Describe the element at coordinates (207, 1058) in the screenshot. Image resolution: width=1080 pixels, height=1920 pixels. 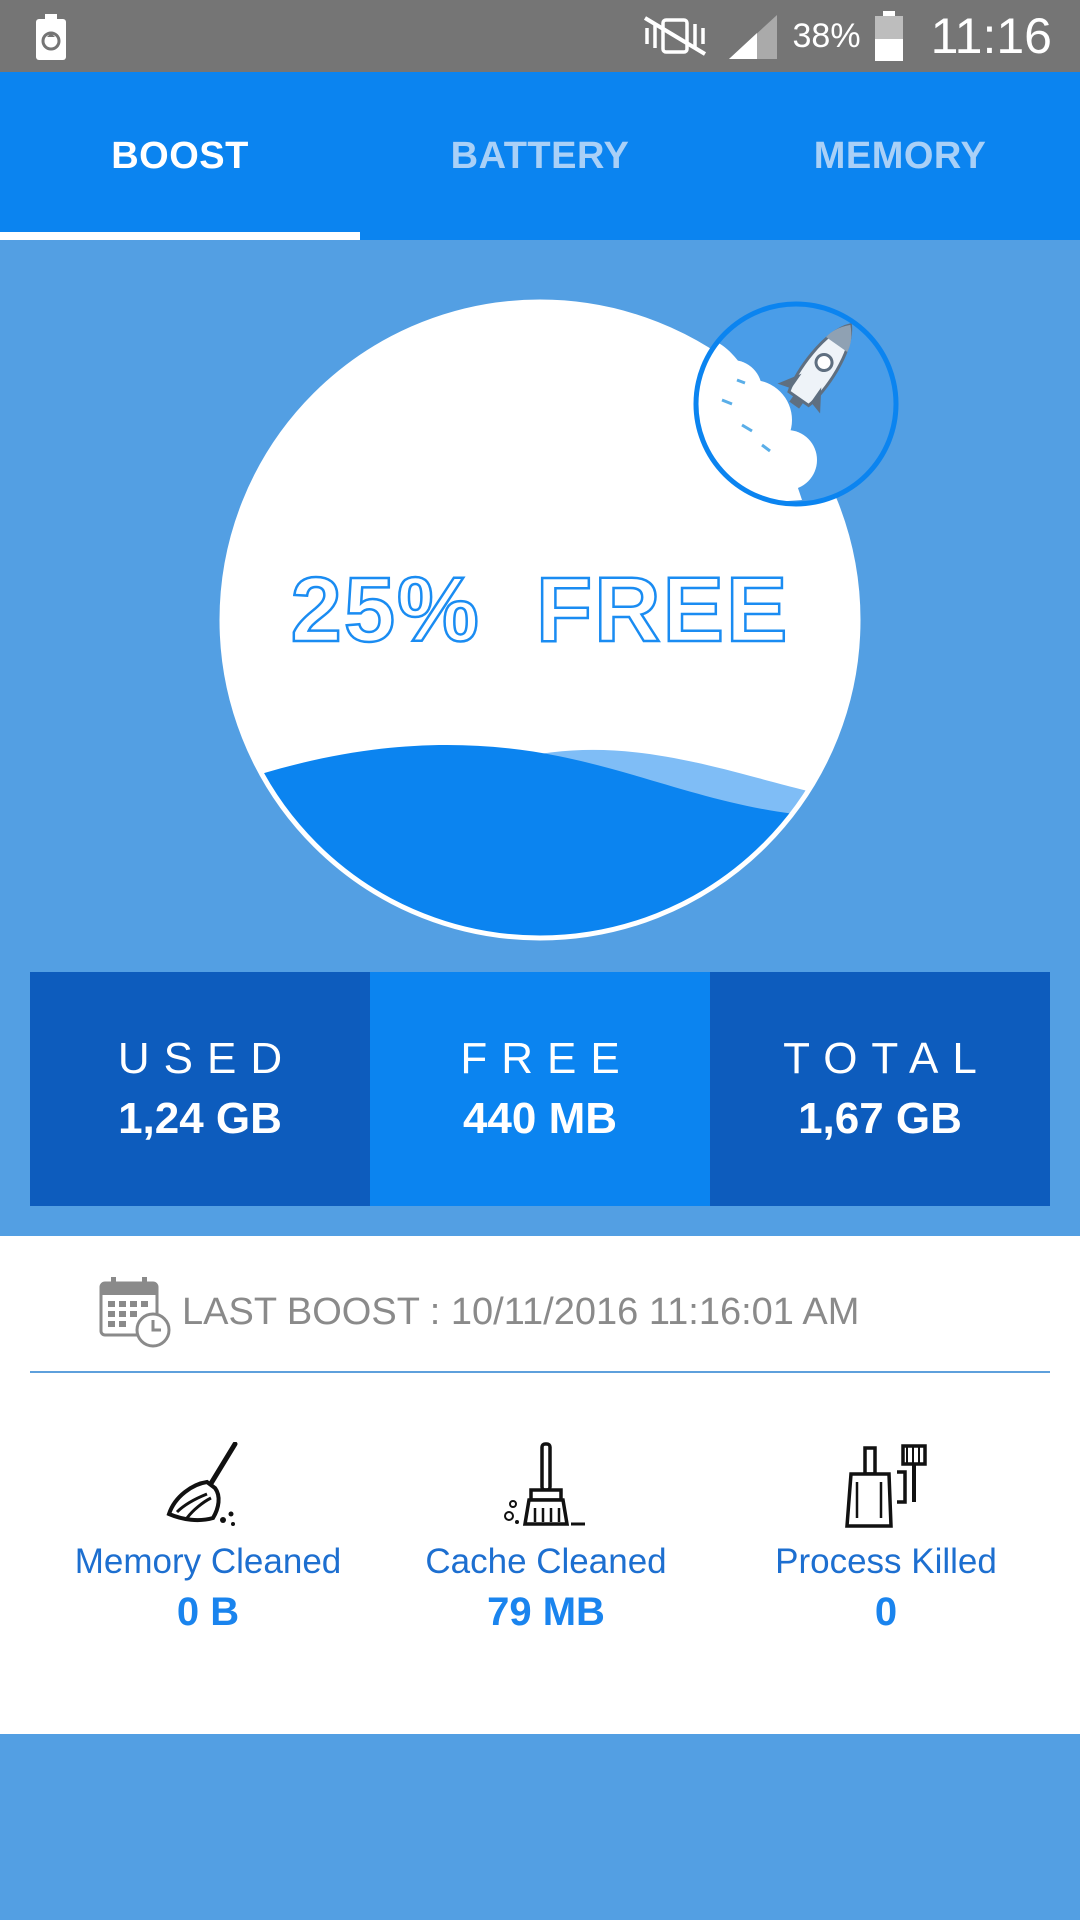
I see `stat-used-label: USED` at that location.